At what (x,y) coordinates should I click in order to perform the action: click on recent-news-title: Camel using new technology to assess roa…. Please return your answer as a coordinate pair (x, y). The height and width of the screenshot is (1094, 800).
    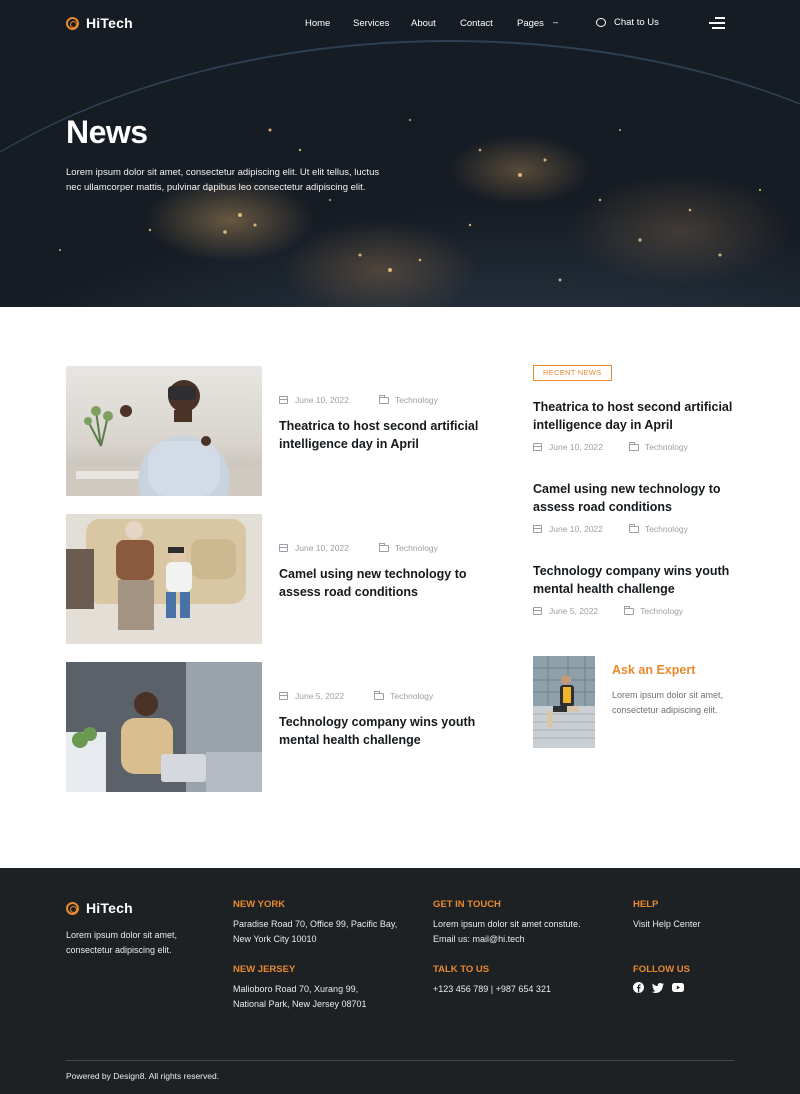
    Looking at the image, I should click on (633, 498).